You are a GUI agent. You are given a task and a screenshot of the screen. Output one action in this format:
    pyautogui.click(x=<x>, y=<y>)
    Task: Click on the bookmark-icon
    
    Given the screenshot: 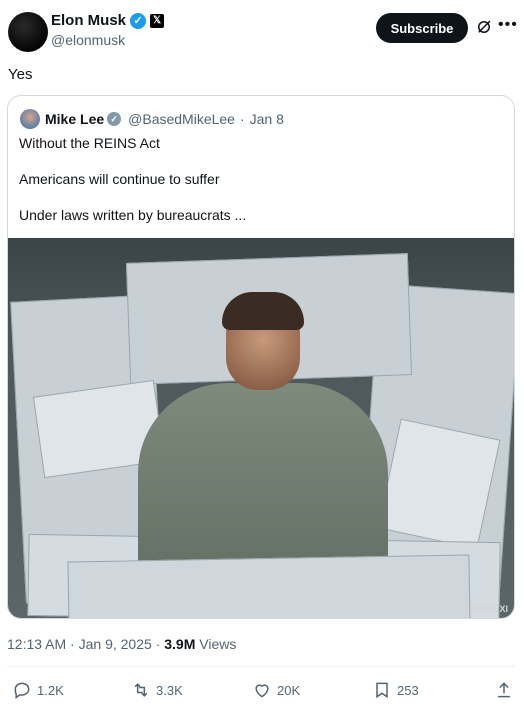 What is the action you would take?
    pyautogui.click(x=382, y=690)
    